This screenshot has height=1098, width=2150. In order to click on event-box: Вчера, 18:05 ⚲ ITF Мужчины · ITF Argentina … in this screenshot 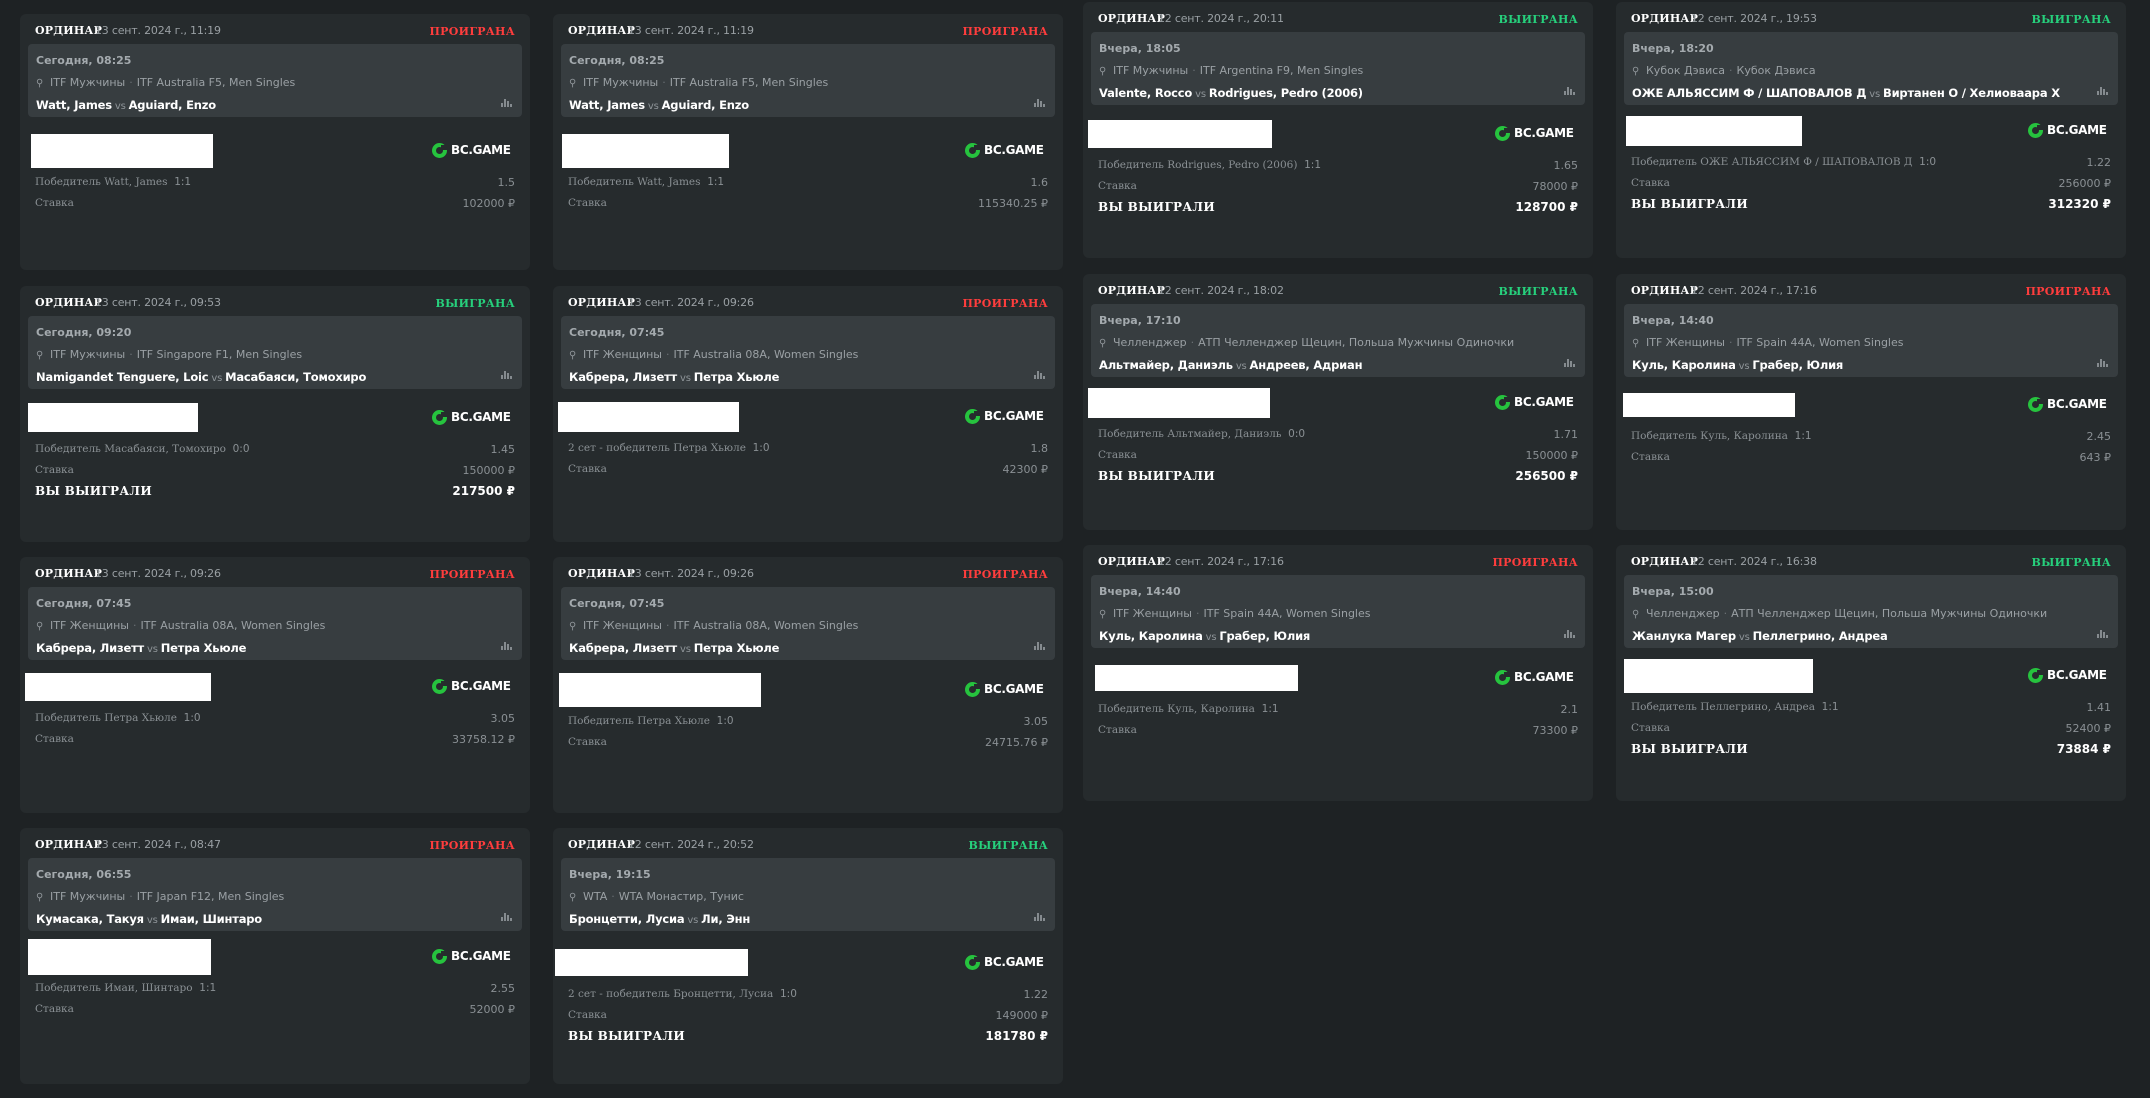, I will do `click(1338, 68)`.